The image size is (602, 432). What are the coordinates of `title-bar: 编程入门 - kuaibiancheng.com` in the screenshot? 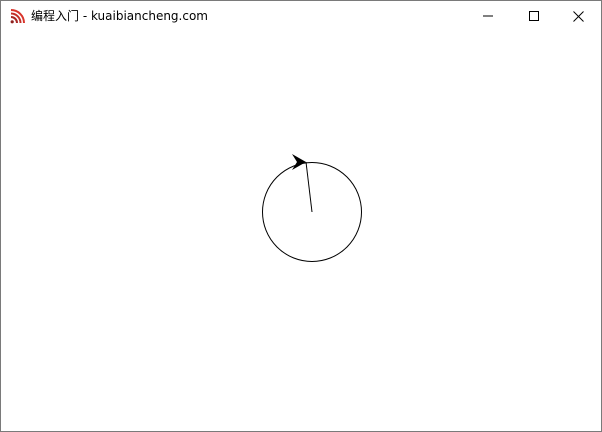 It's located at (301, 16).